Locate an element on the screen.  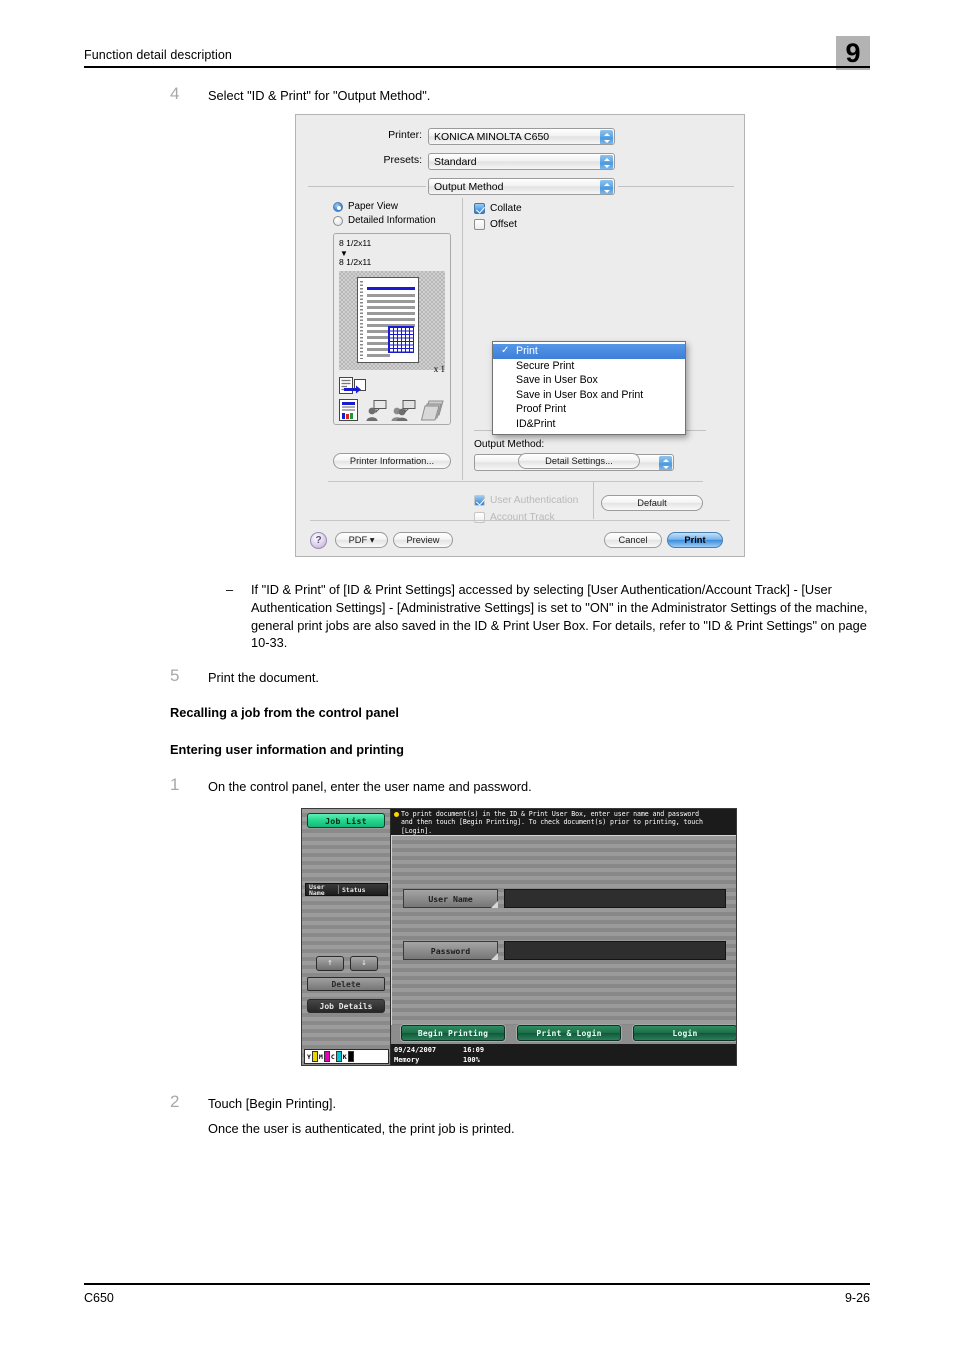
toner-level-indicator: Y M C K is located at coordinates (346, 1056).